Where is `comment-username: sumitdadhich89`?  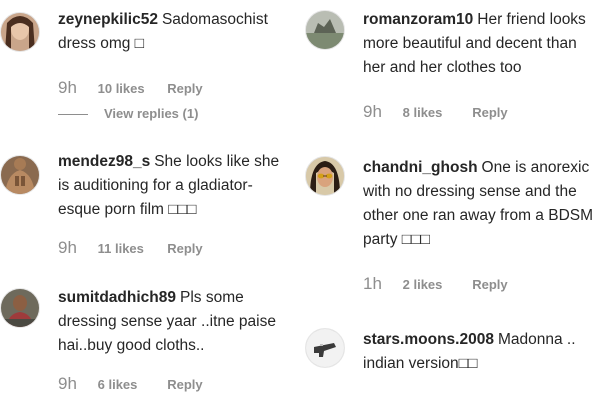 comment-username: sumitdadhich89 is located at coordinates (117, 297).